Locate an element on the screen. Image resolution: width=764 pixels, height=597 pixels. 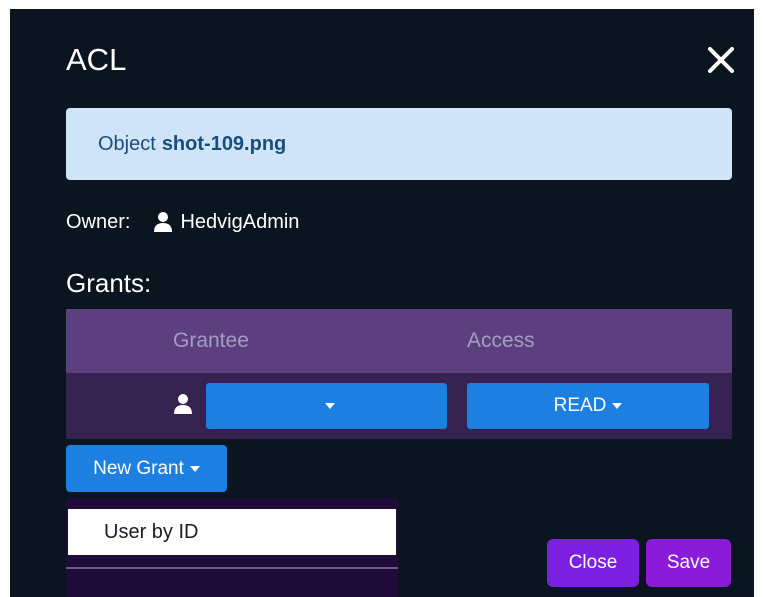
new-grant-dropdown-menu: User by ID is located at coordinates (232, 547).